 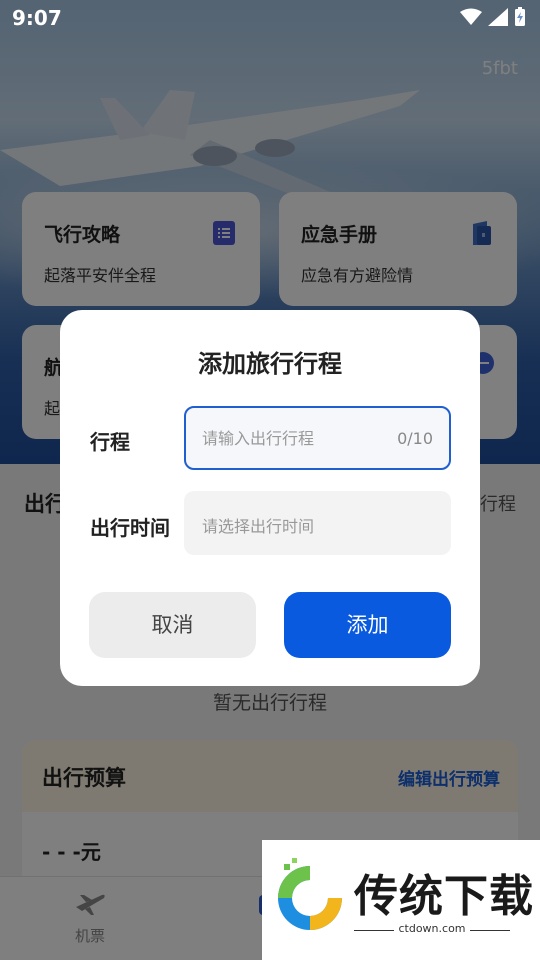 I want to click on time-placeholder: 请选择出行时间, so click(x=258, y=526).